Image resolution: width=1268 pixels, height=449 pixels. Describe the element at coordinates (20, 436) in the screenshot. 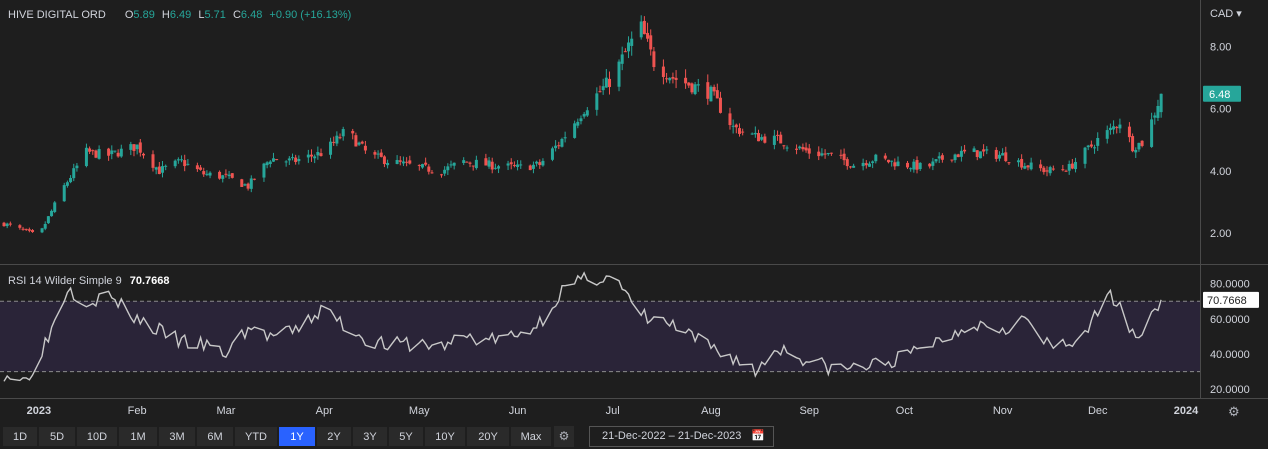

I see `range-button-1d: 1D` at that location.